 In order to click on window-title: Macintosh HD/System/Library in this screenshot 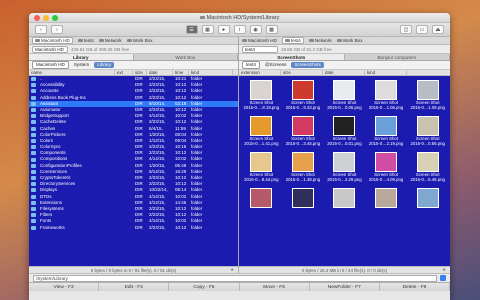, I will do `click(243, 17)`.